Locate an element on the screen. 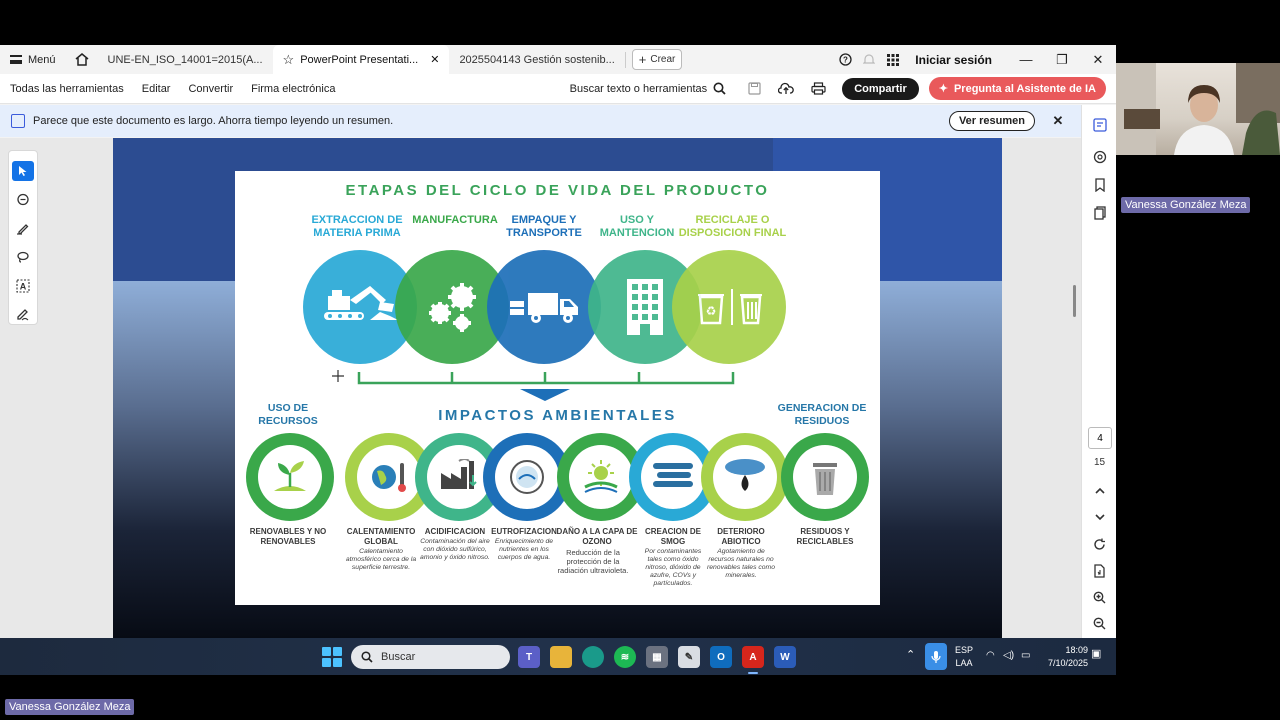  all-tools-menu: Todas las herramientas is located at coordinates (66, 89).